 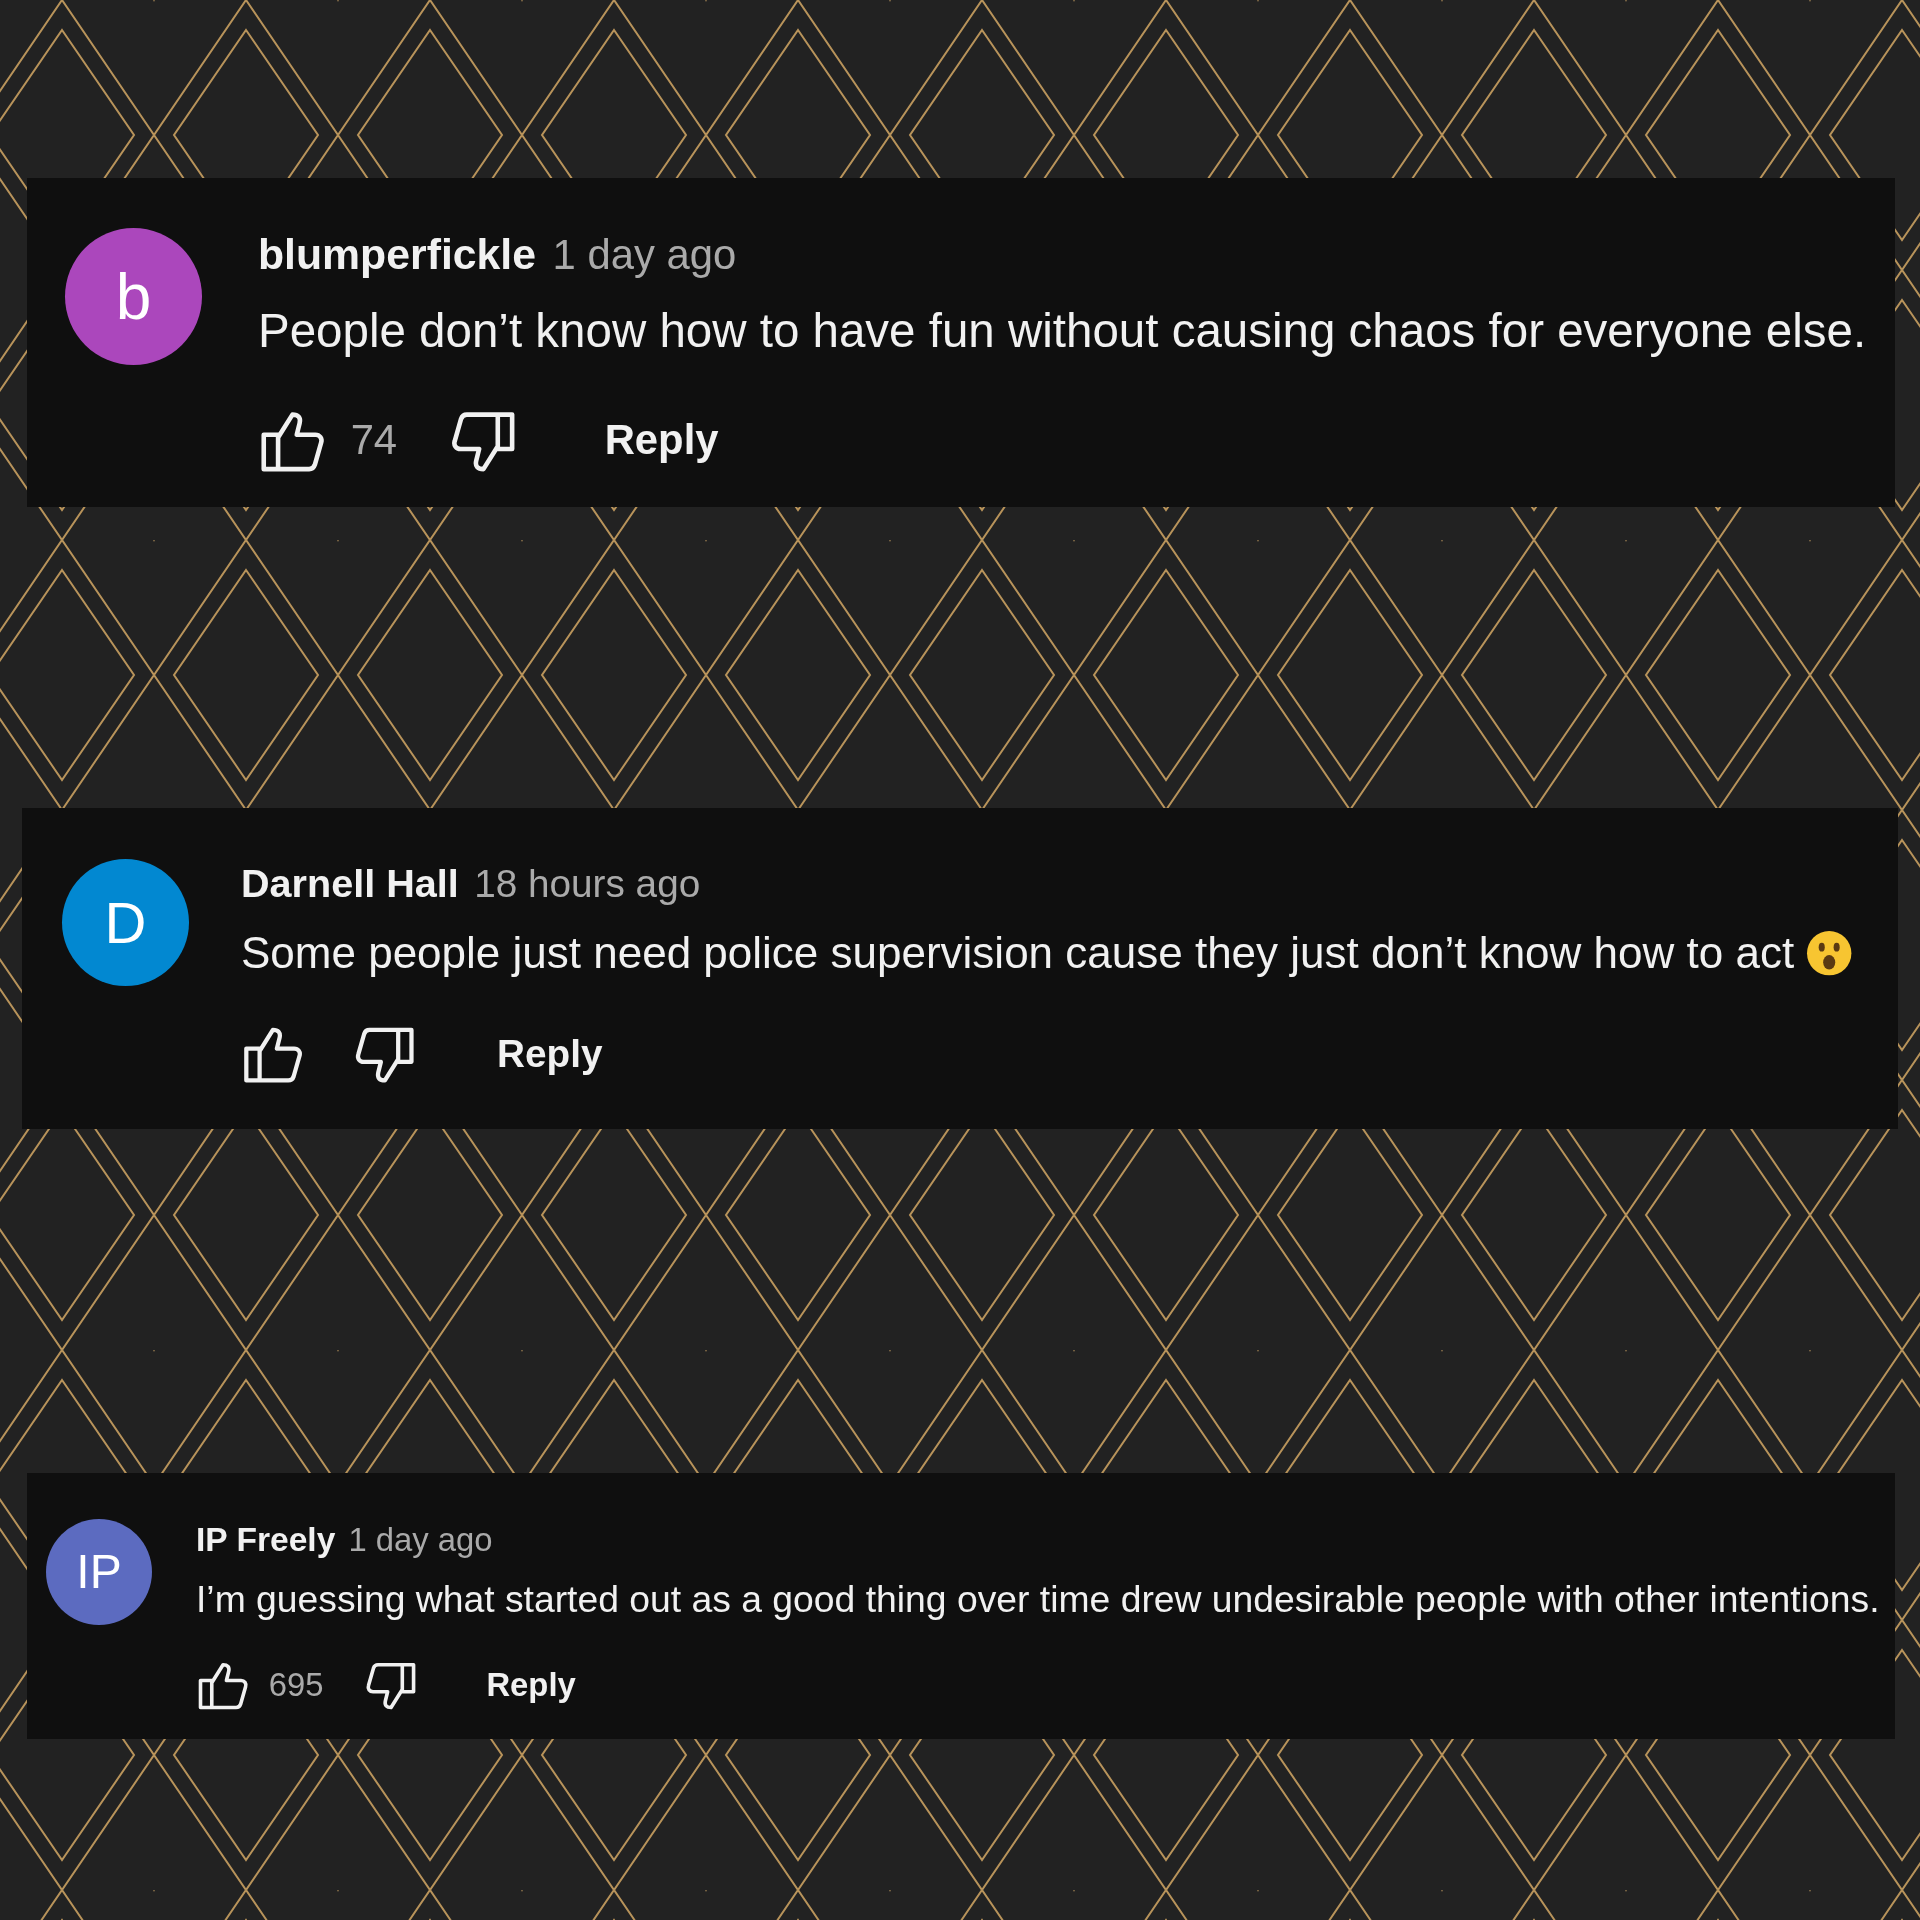 I want to click on avatar: D, so click(x=125, y=922).